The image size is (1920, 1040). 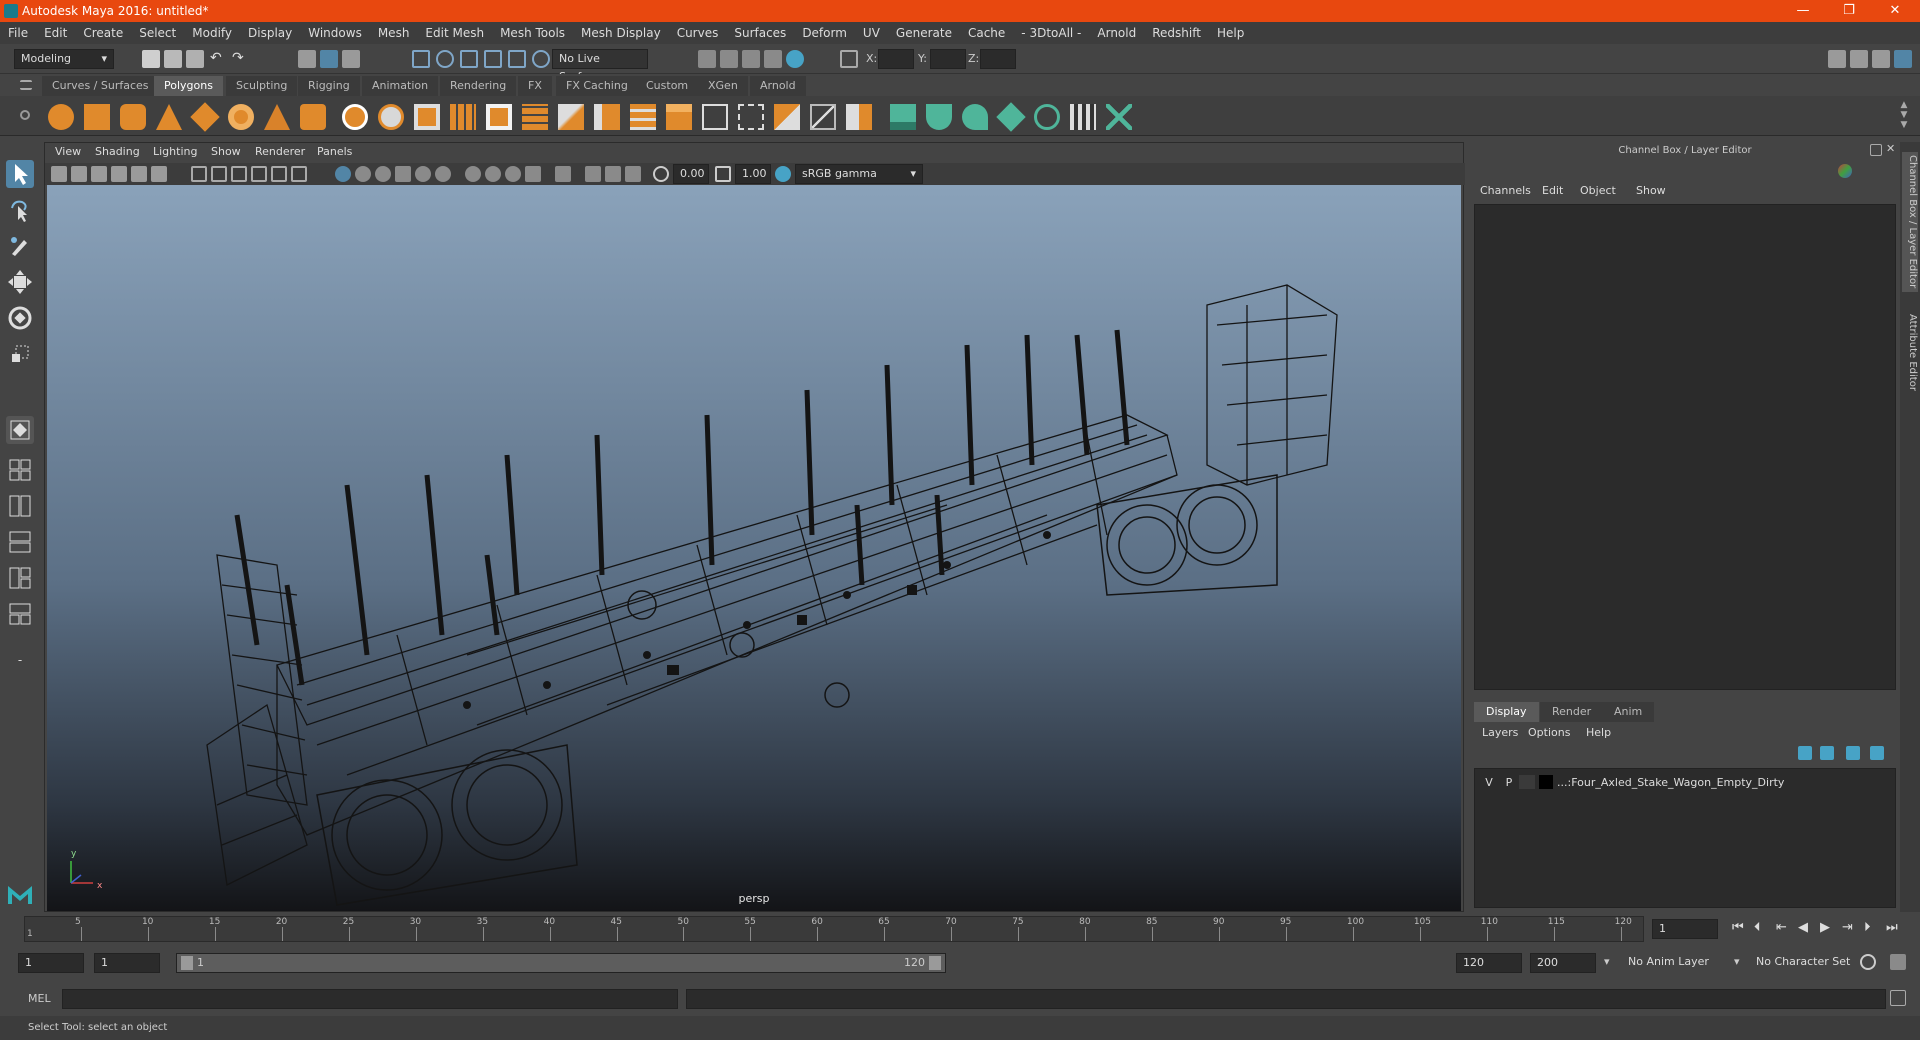 What do you see at coordinates (1904, 115) in the screenshot?
I see `shelf-scroll-icon: ▲ ▼ ▼` at bounding box center [1904, 115].